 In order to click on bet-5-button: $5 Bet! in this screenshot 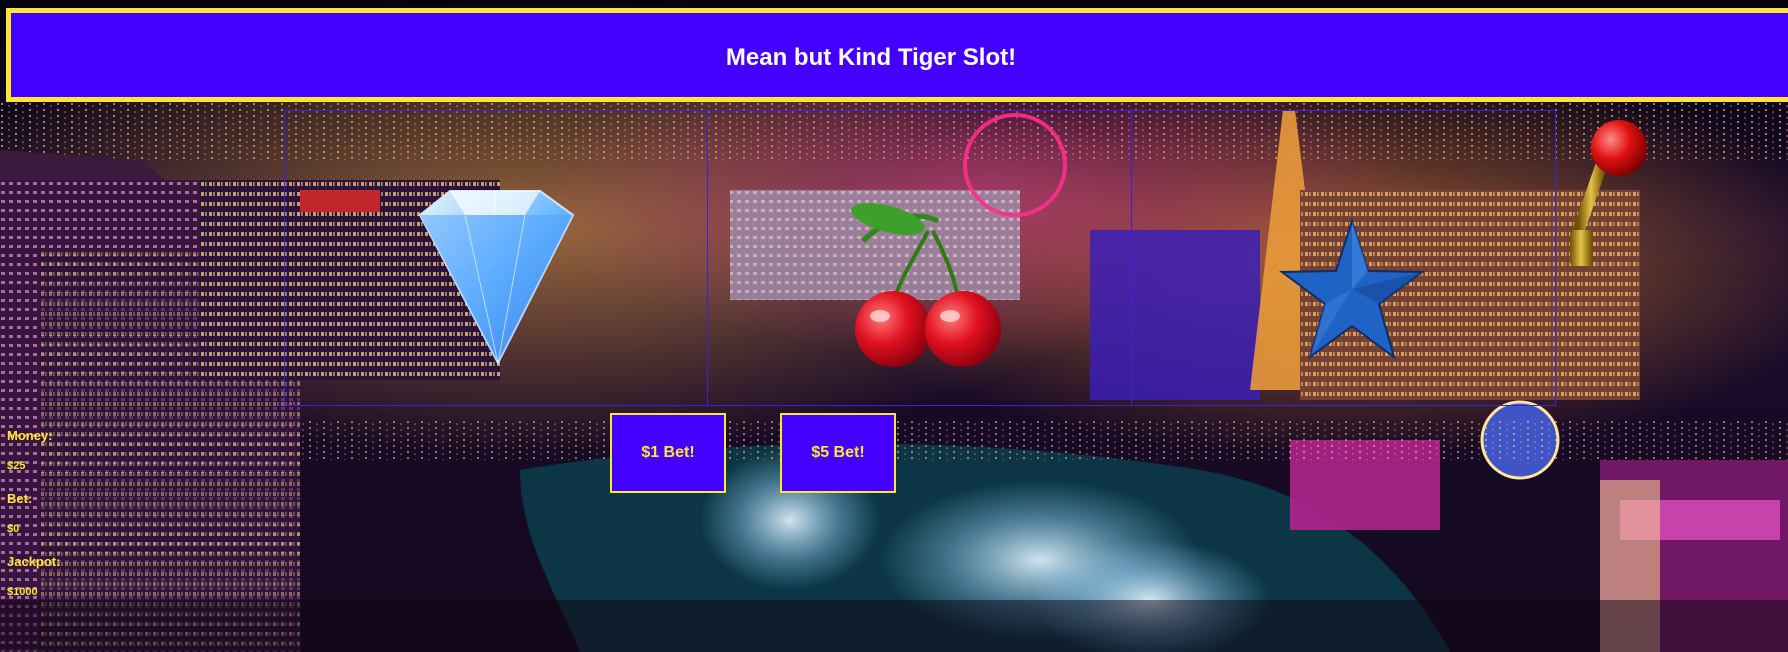, I will do `click(838, 453)`.